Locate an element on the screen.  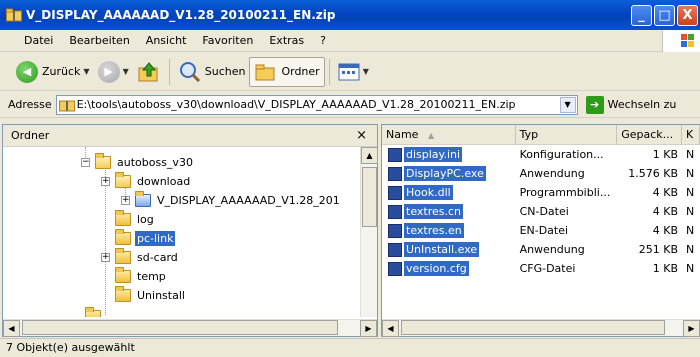
tree-vertical-scrollbar: ▲ is located at coordinates (369, 232).